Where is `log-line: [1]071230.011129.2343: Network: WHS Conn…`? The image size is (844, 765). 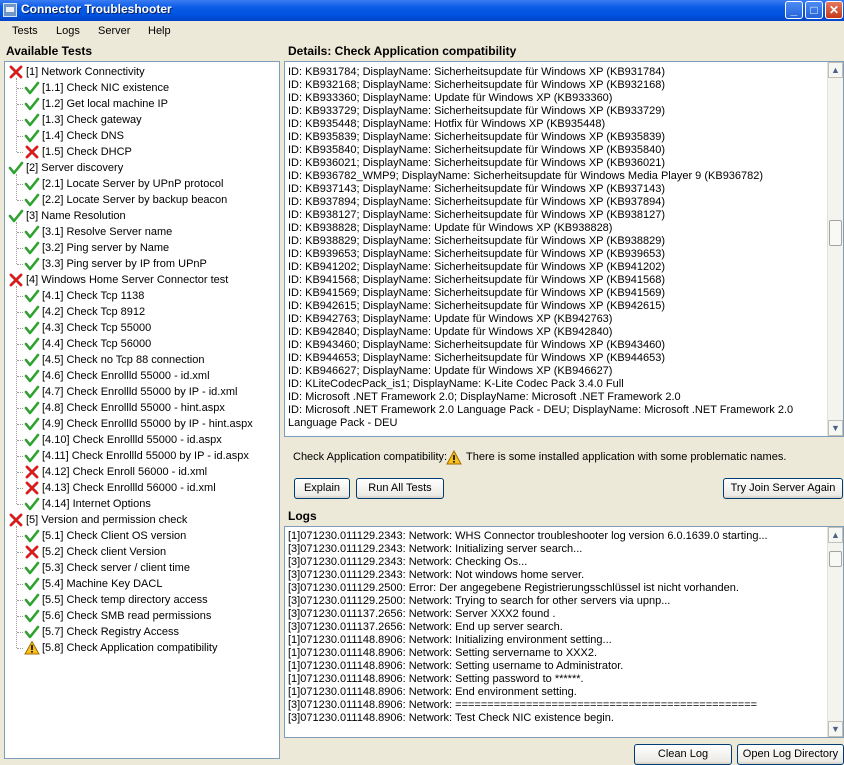 log-line: [1]071230.011129.2343: Network: WHS Conn… is located at coordinates (528, 536).